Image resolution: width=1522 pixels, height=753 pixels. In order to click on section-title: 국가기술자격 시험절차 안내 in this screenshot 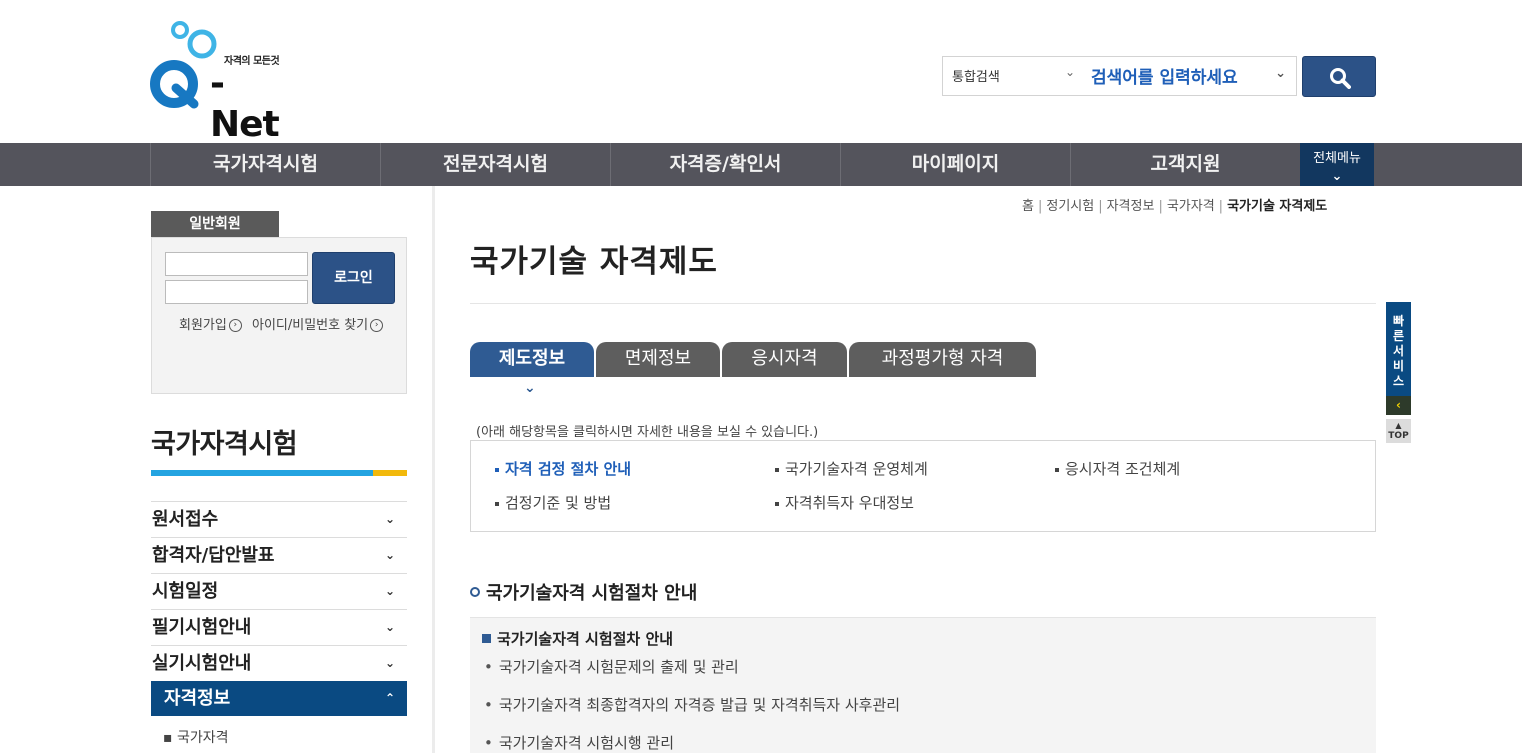, I will do `click(583, 592)`.